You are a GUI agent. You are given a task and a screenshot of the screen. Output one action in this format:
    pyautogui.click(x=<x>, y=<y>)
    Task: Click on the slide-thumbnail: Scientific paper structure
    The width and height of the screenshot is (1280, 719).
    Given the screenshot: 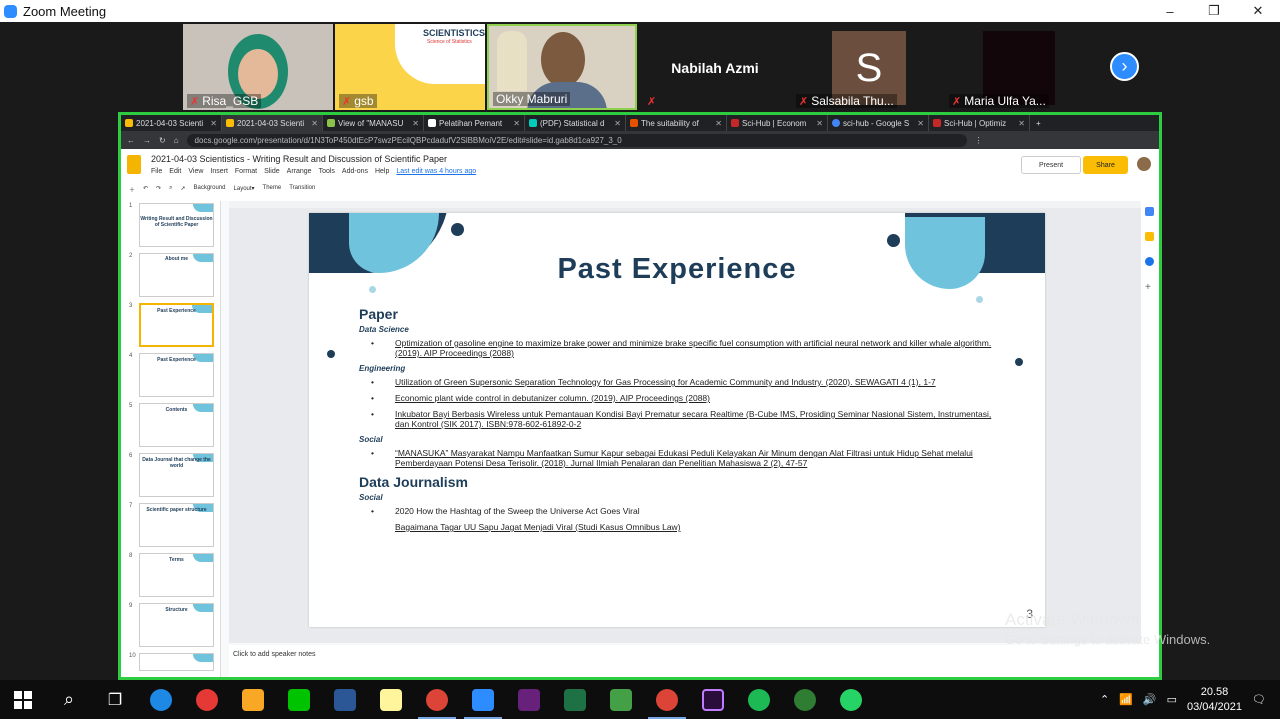 What is the action you would take?
    pyautogui.click(x=176, y=525)
    